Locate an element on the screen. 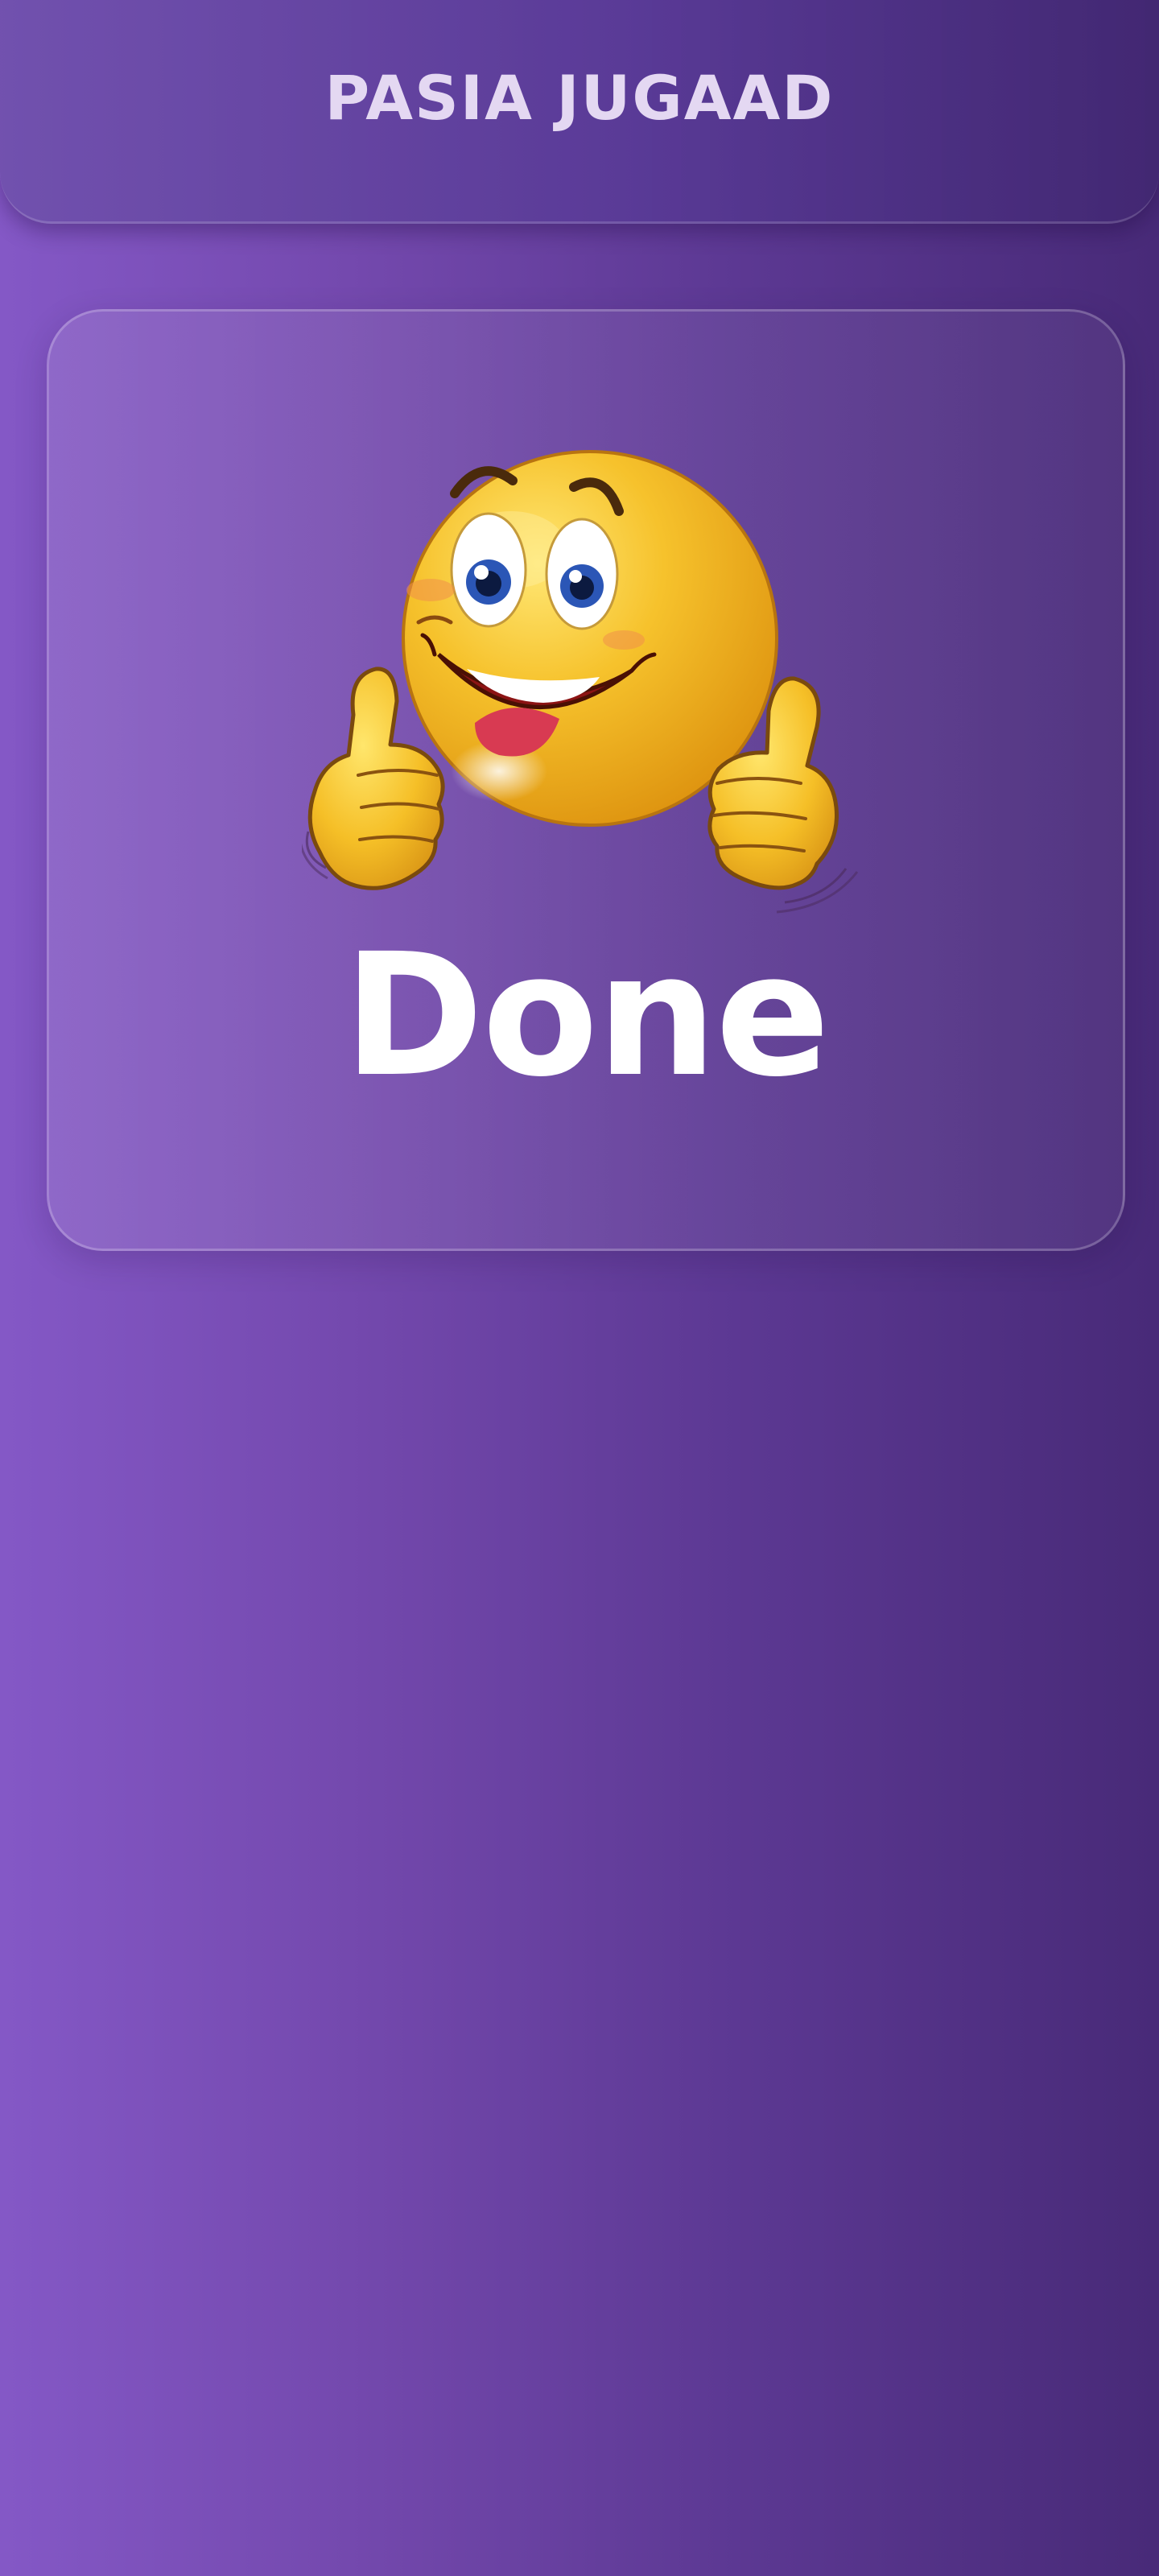 The height and width of the screenshot is (2576, 1159). status-text: Done is located at coordinates (587, 1015).